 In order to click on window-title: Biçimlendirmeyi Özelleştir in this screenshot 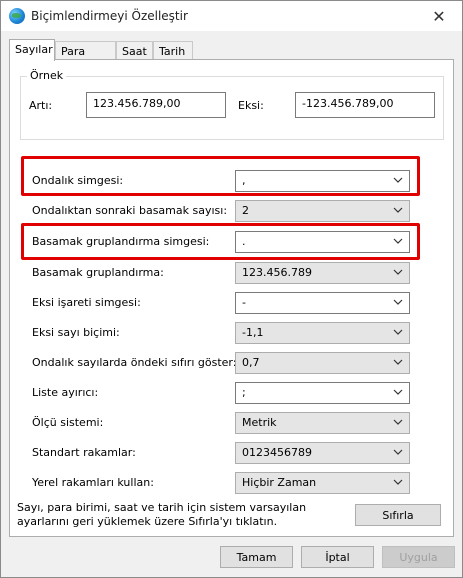, I will do `click(109, 16)`.